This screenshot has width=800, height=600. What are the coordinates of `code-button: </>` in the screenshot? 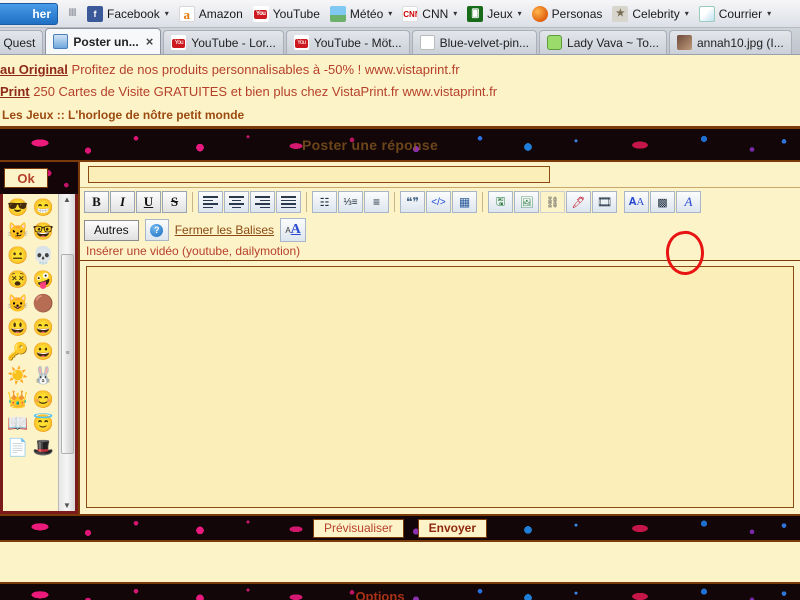 It's located at (438, 202).